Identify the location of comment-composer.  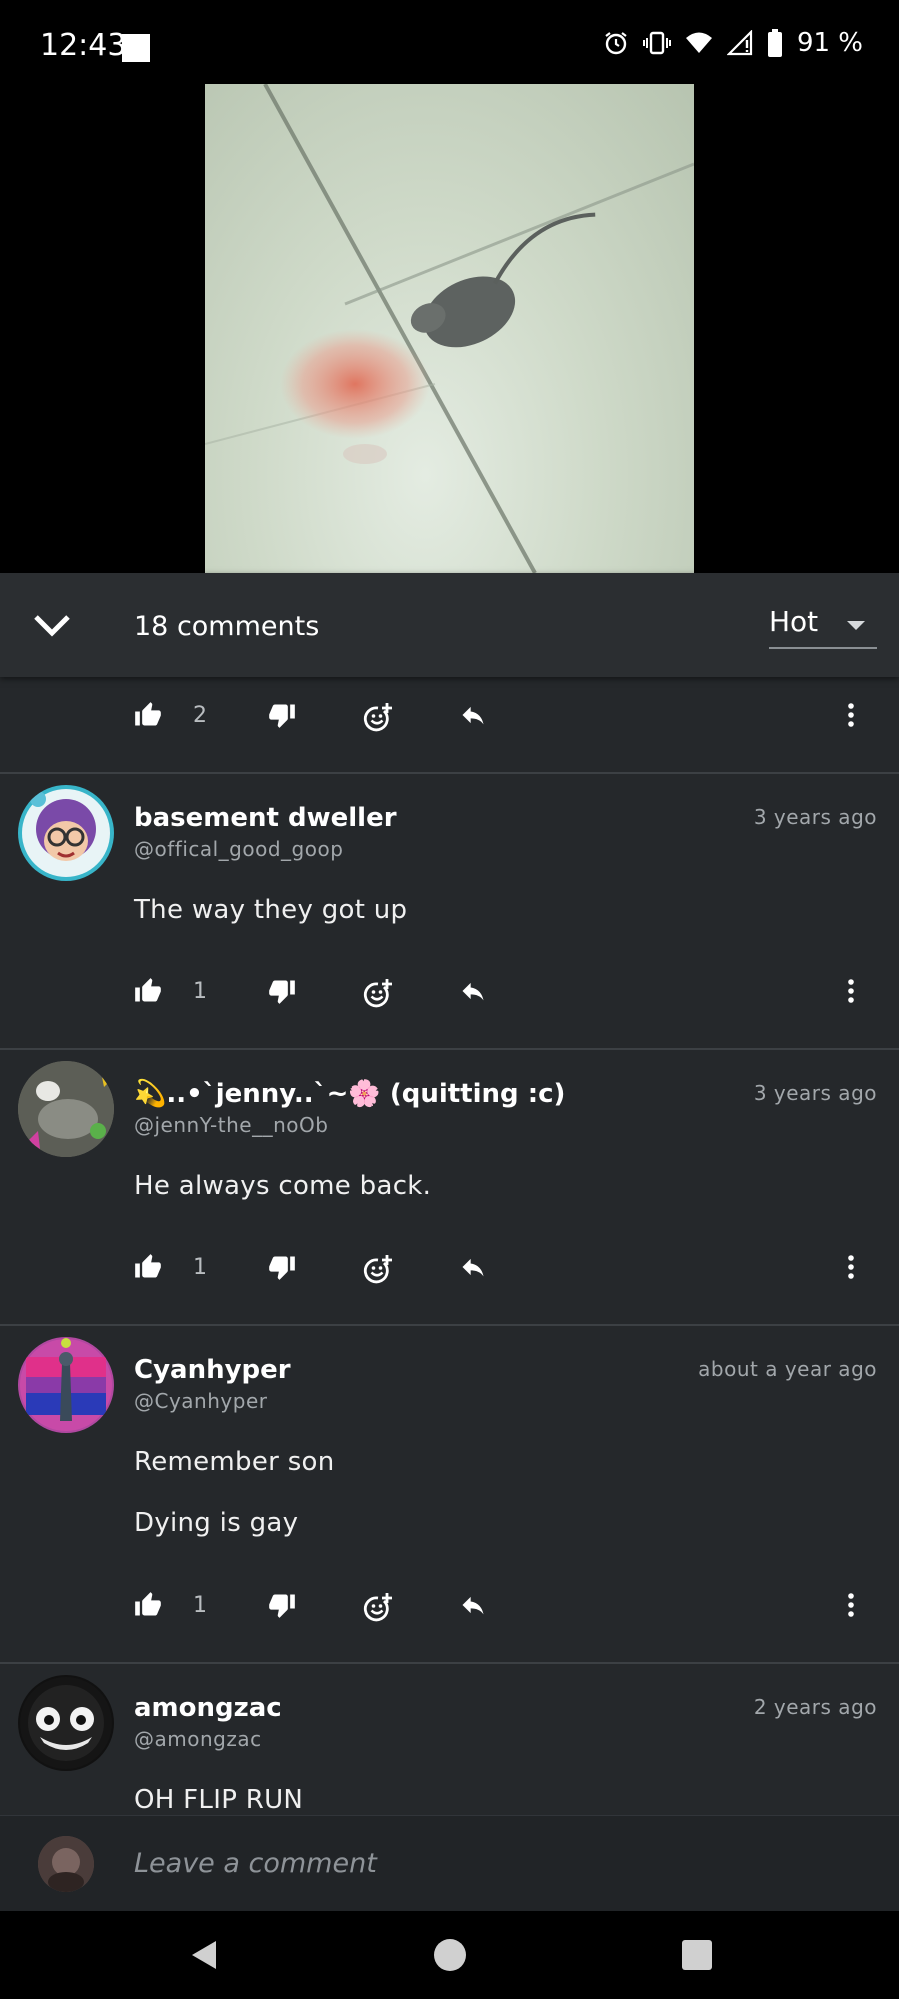
(449, 1863).